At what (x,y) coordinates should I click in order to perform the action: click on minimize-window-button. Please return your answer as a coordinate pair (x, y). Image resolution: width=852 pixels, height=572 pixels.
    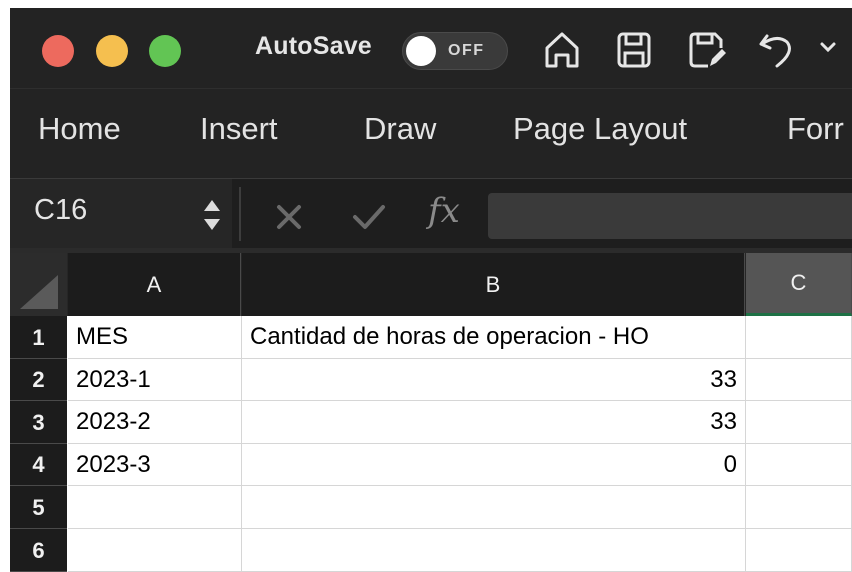
    Looking at the image, I should click on (112, 51).